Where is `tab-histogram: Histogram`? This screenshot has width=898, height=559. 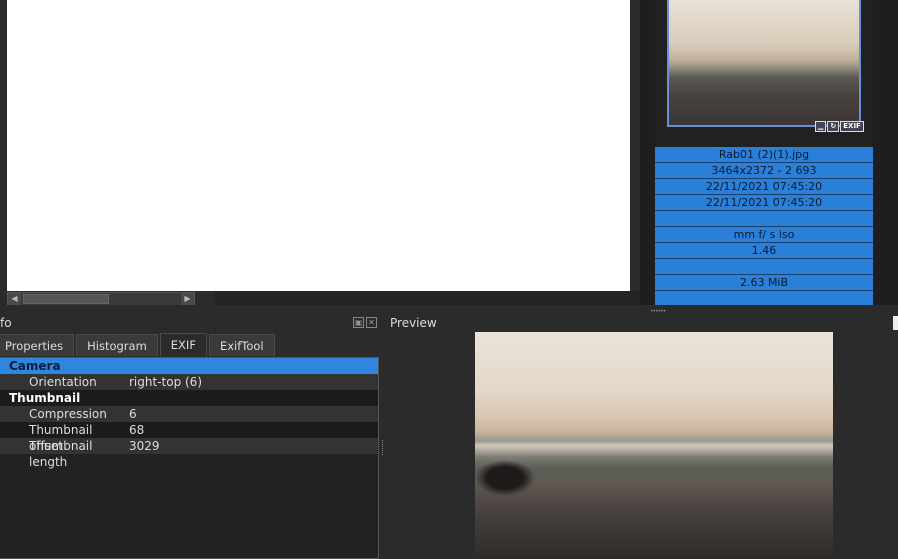 tab-histogram: Histogram is located at coordinates (117, 345).